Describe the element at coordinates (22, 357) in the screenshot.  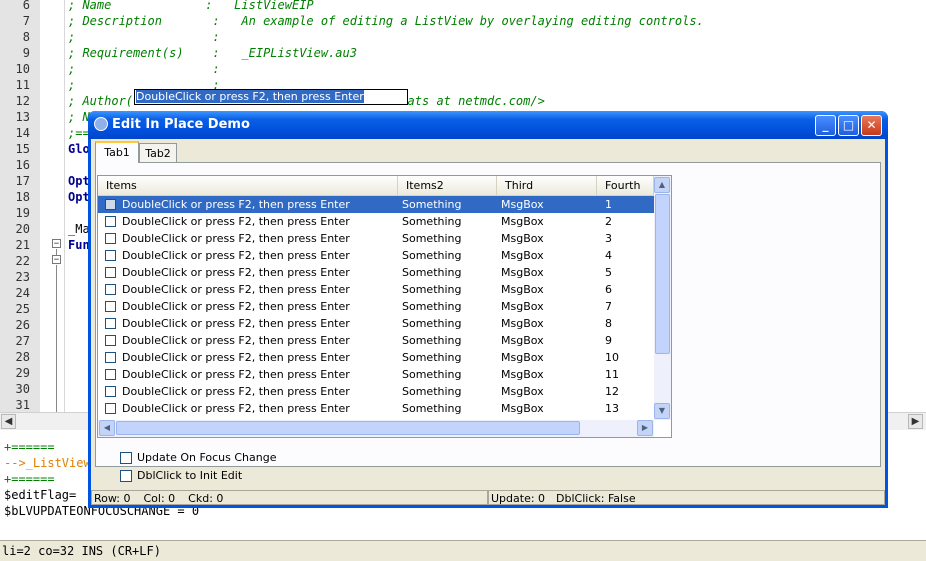
I see `line-number: 28` at that location.